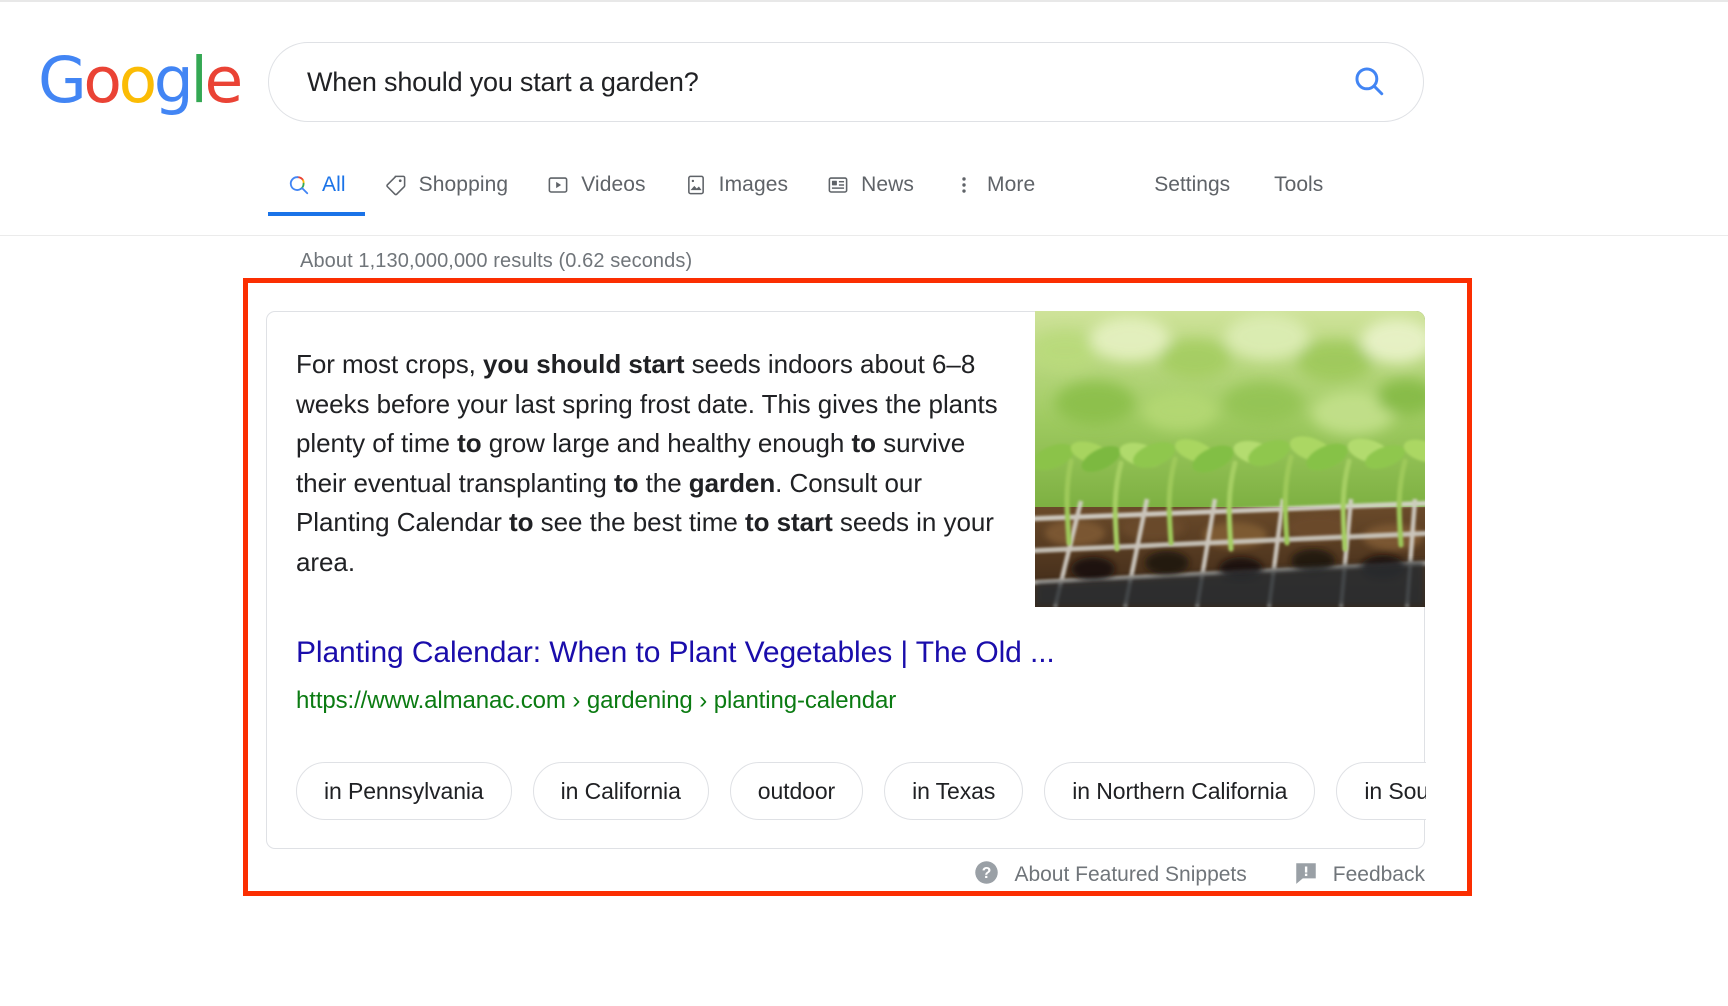 The image size is (1728, 1006). Describe the element at coordinates (199, 80) in the screenshot. I see `logo-letter-l: l` at that location.